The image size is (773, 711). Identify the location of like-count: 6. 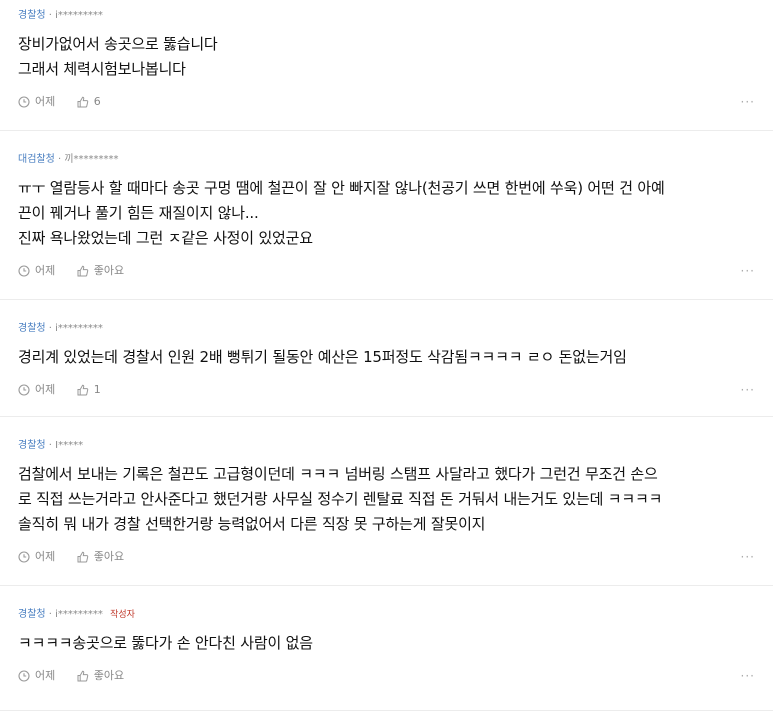
(97, 101).